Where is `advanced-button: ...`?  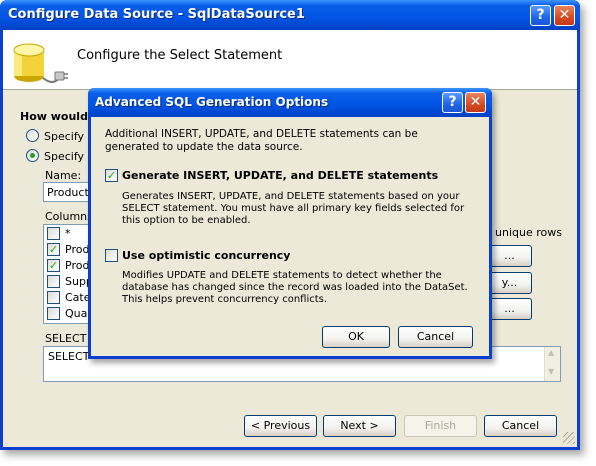 advanced-button: ... is located at coordinates (509, 309).